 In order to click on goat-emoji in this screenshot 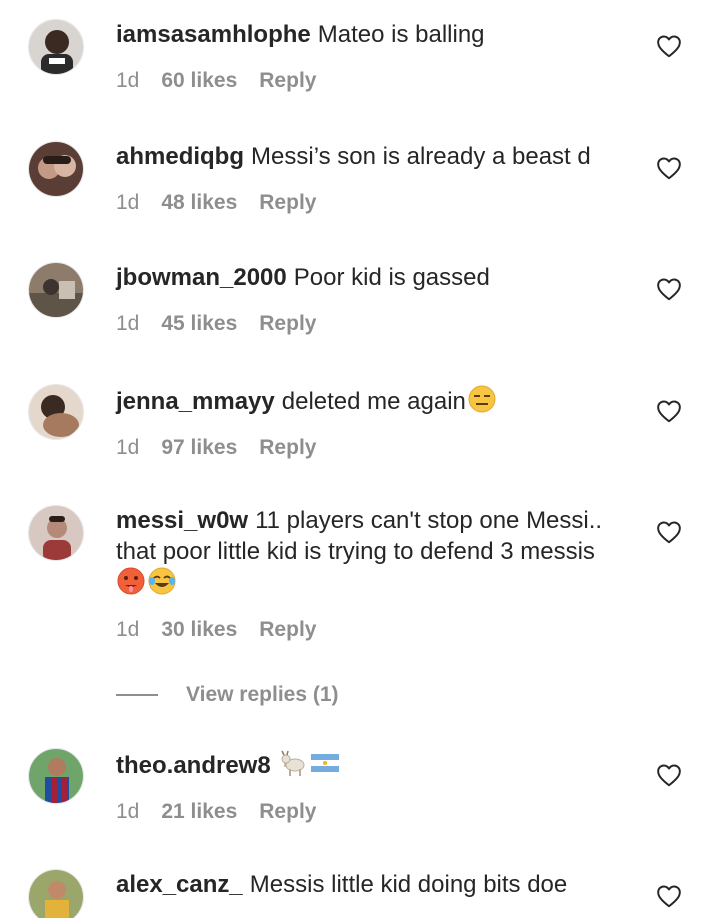, I will do `click(294, 763)`.